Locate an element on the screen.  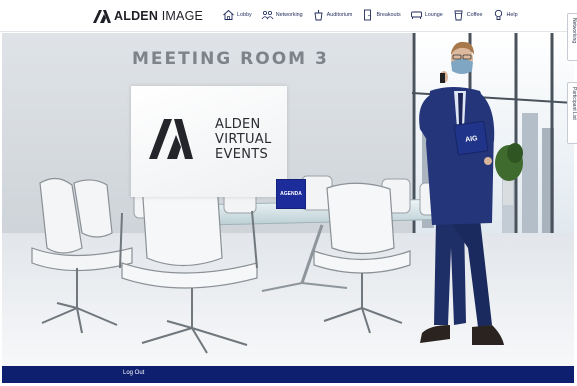
participant-list-tab-label: Participant List is located at coordinates (574, 103).